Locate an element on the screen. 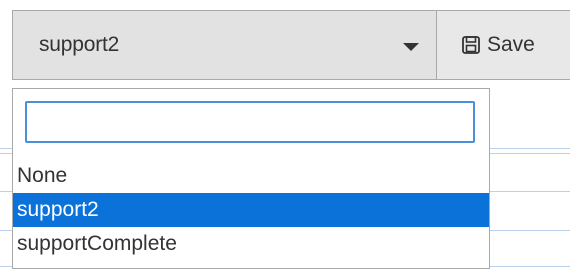 The image size is (570, 273). save-button: Save is located at coordinates (503, 45).